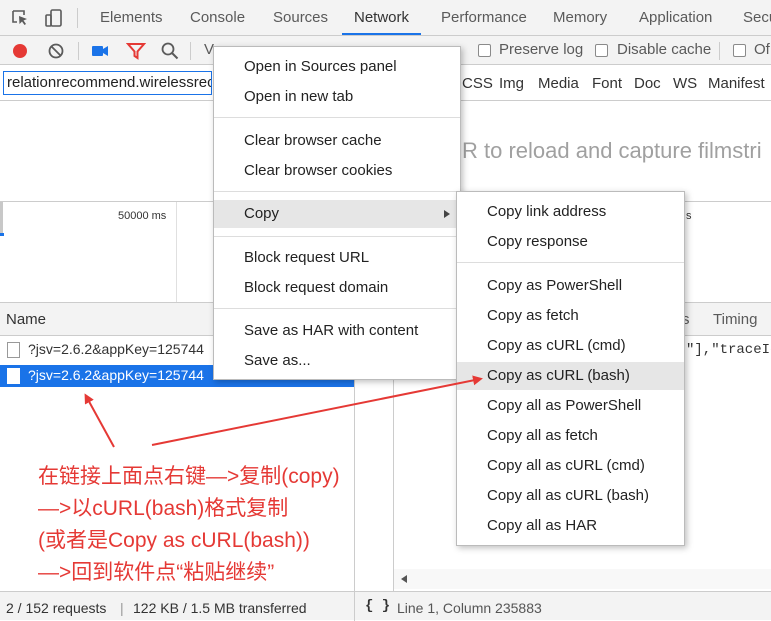  What do you see at coordinates (317, 410) in the screenshot?
I see `annotation-arrow-to-copy-curl-bash` at bounding box center [317, 410].